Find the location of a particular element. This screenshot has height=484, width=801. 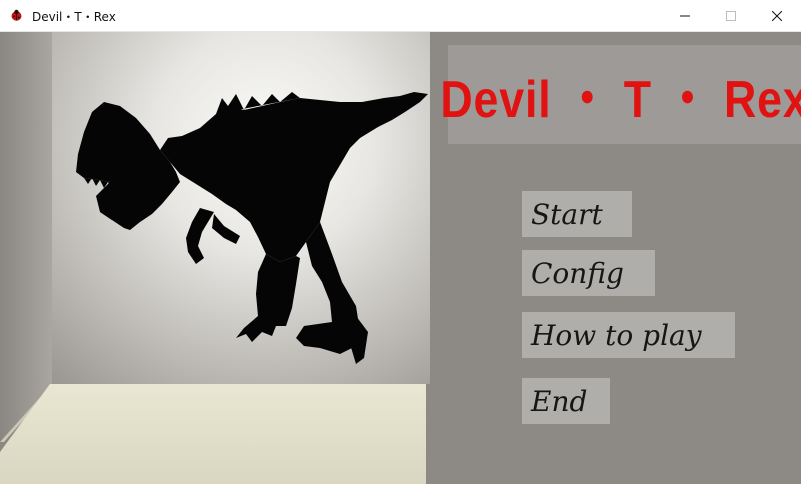

start-button: Start is located at coordinates (577, 214).